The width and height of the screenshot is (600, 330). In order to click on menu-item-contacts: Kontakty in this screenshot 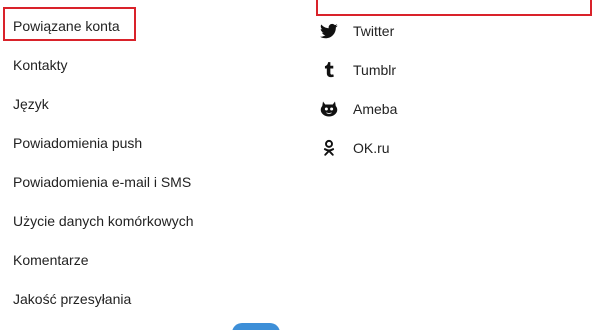, I will do `click(40, 65)`.